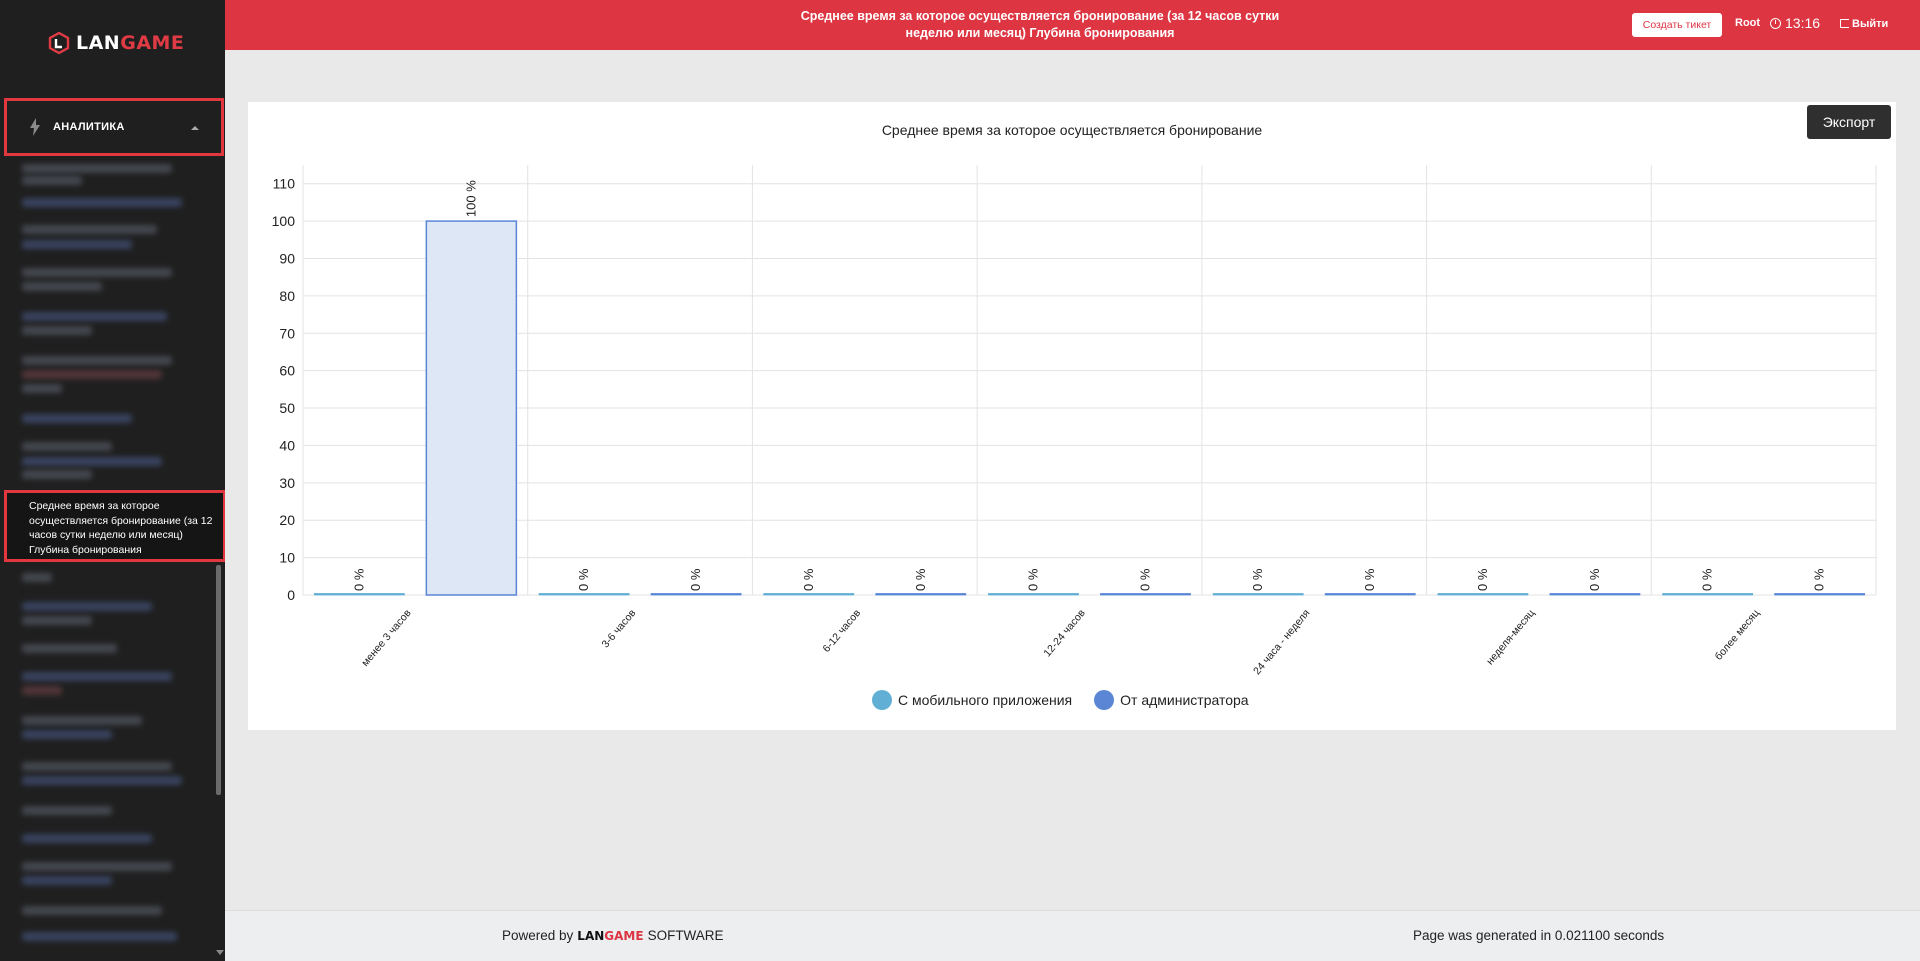 The width and height of the screenshot is (1920, 961). I want to click on y-tick-label: 0, so click(291, 595).